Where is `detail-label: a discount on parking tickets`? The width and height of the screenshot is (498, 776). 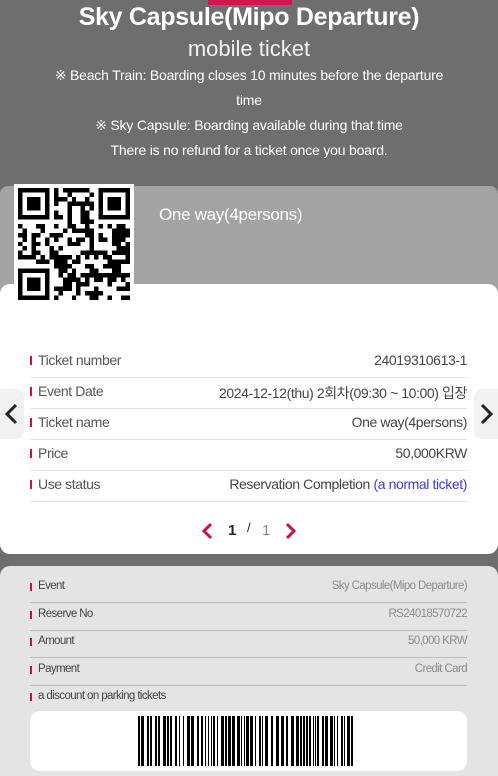
detail-label: a discount on parking tickets is located at coordinates (102, 696).